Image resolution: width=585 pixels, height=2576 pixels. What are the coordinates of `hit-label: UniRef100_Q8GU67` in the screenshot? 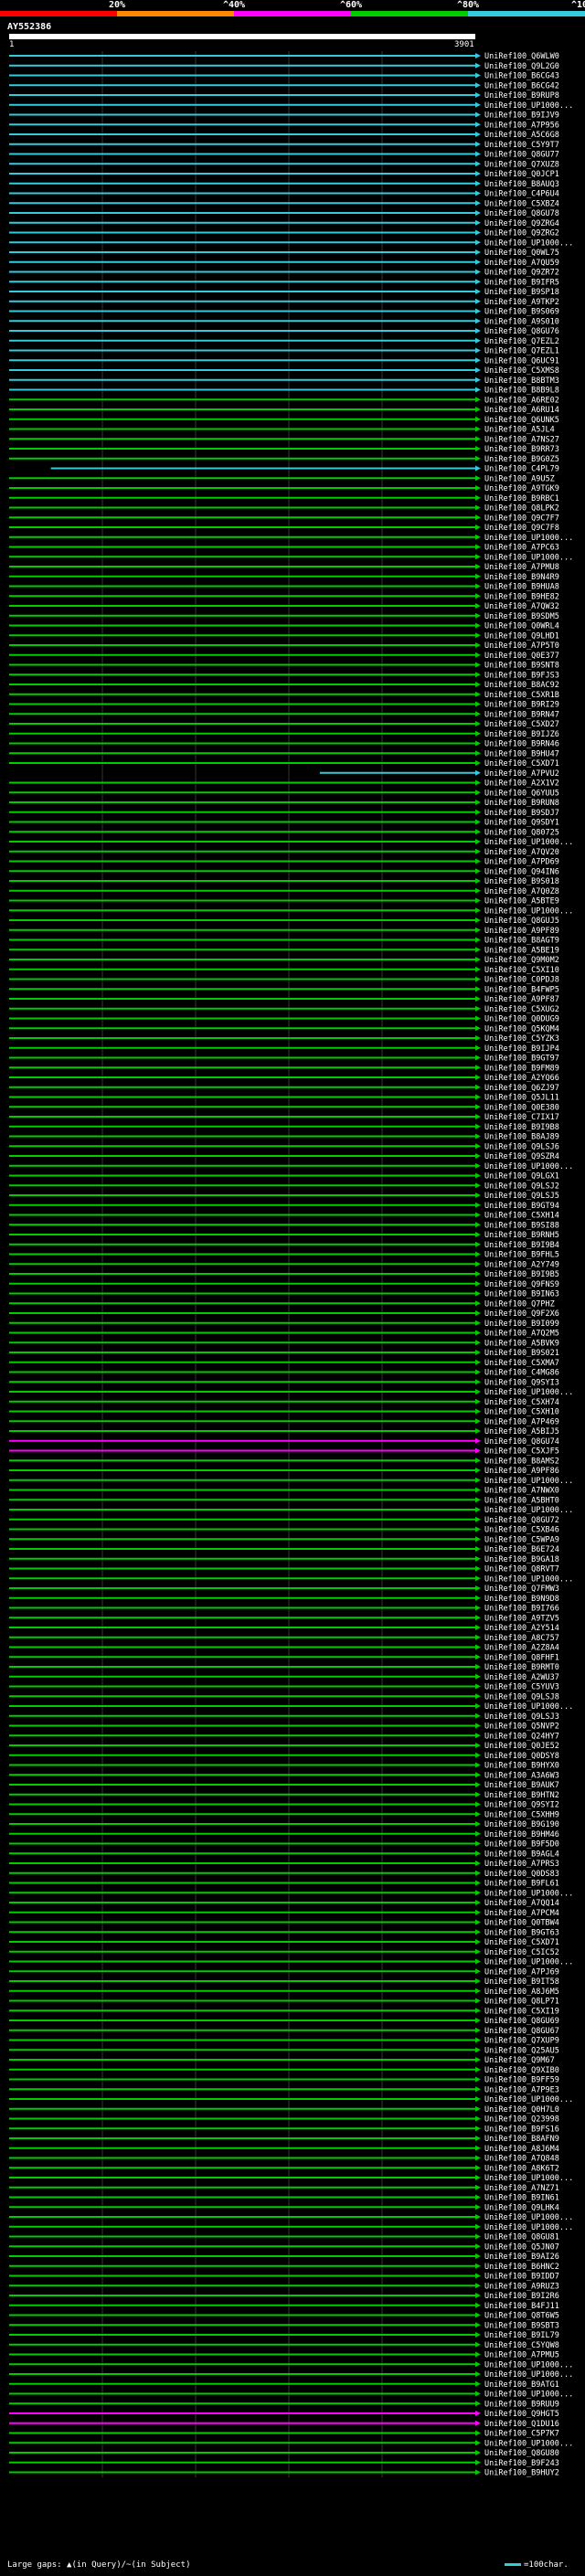 It's located at (521, 2031).